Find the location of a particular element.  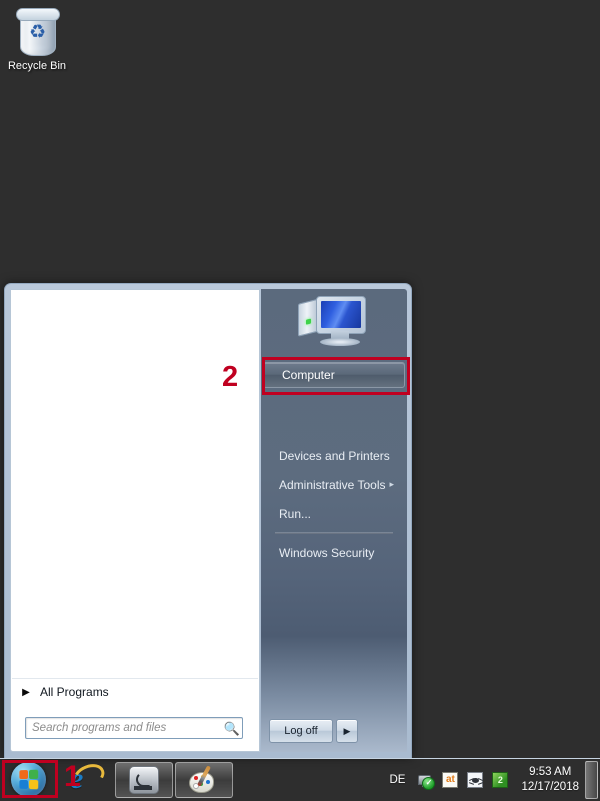

clock-time: 9:53 AM is located at coordinates (550, 771).